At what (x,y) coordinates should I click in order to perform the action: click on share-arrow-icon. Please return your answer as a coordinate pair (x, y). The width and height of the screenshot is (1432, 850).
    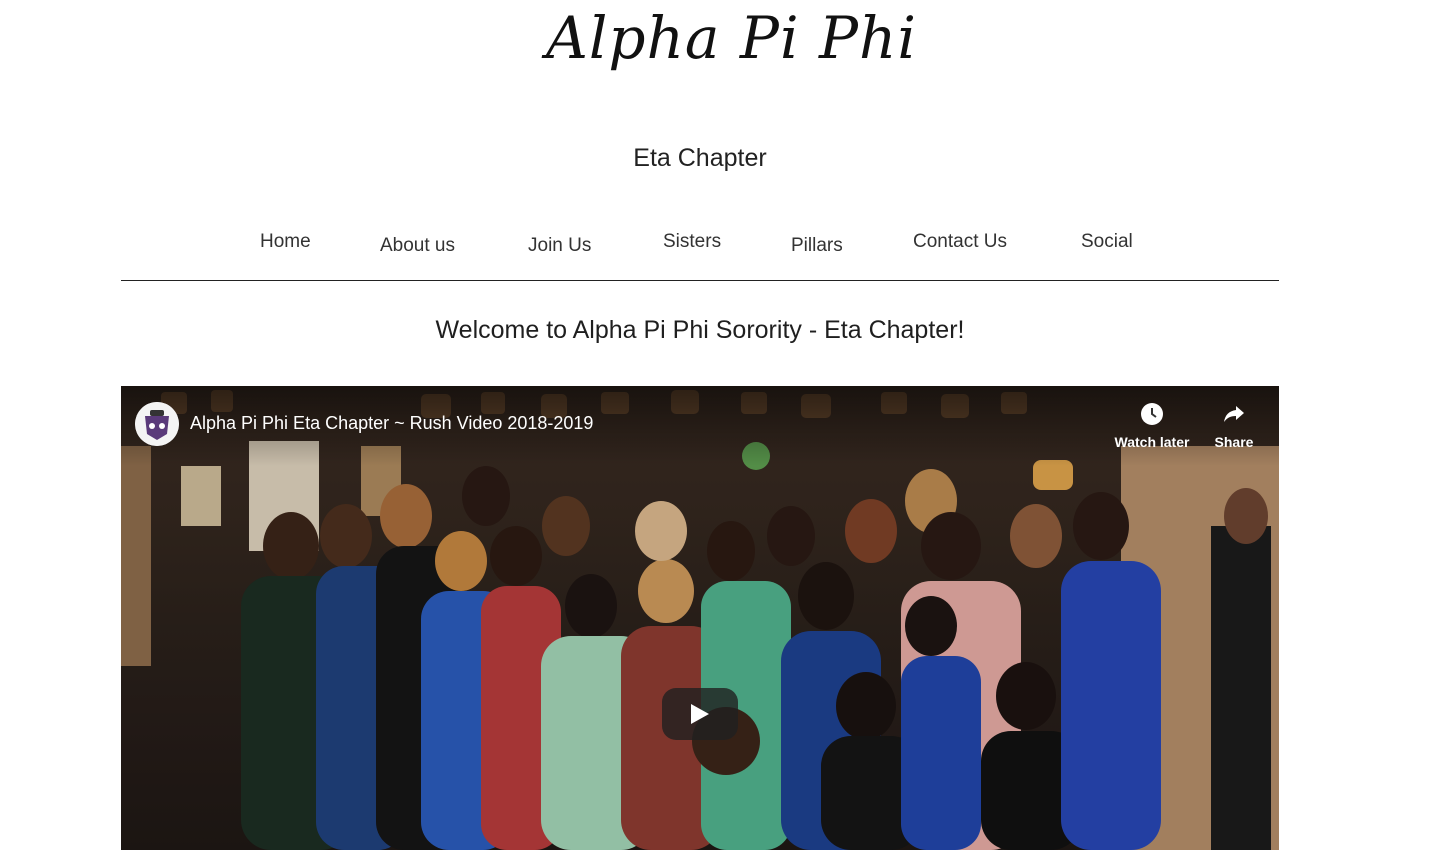
    Looking at the image, I should click on (1234, 414).